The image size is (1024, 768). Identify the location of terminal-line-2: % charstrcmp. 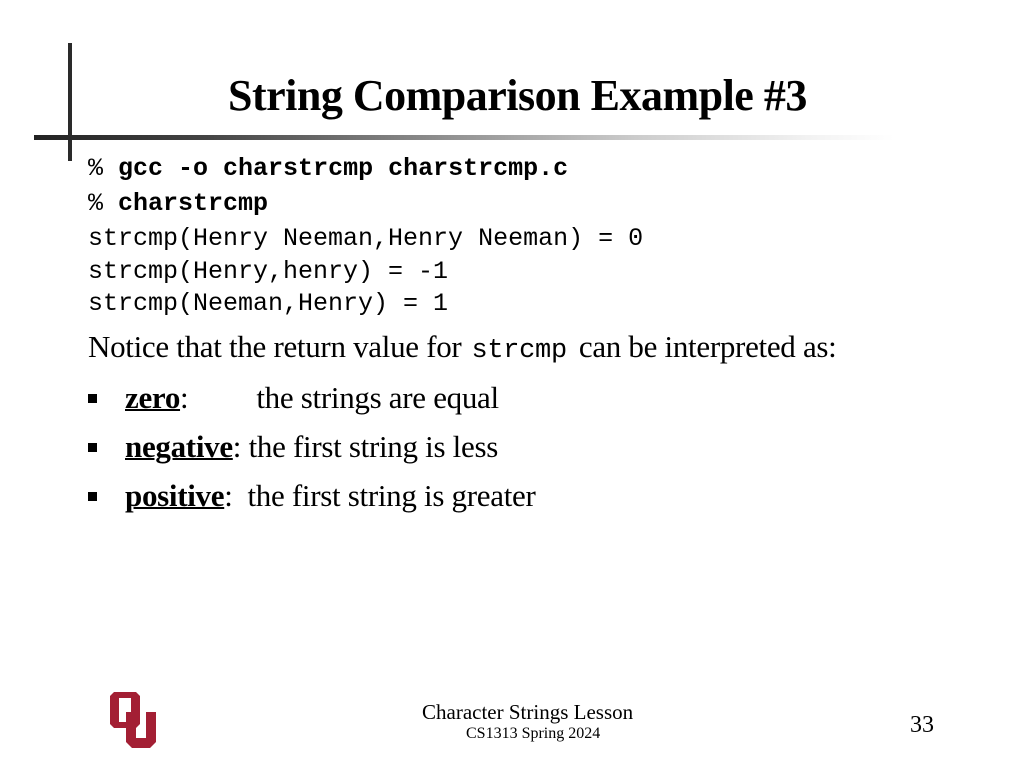
(178, 203).